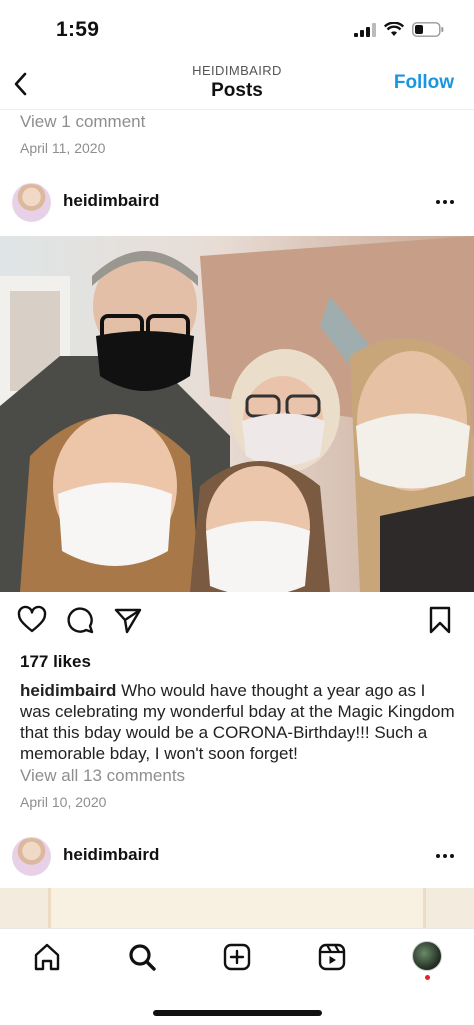  Describe the element at coordinates (102, 776) in the screenshot. I see `view-all-comments-link: View all 13 comments` at that location.